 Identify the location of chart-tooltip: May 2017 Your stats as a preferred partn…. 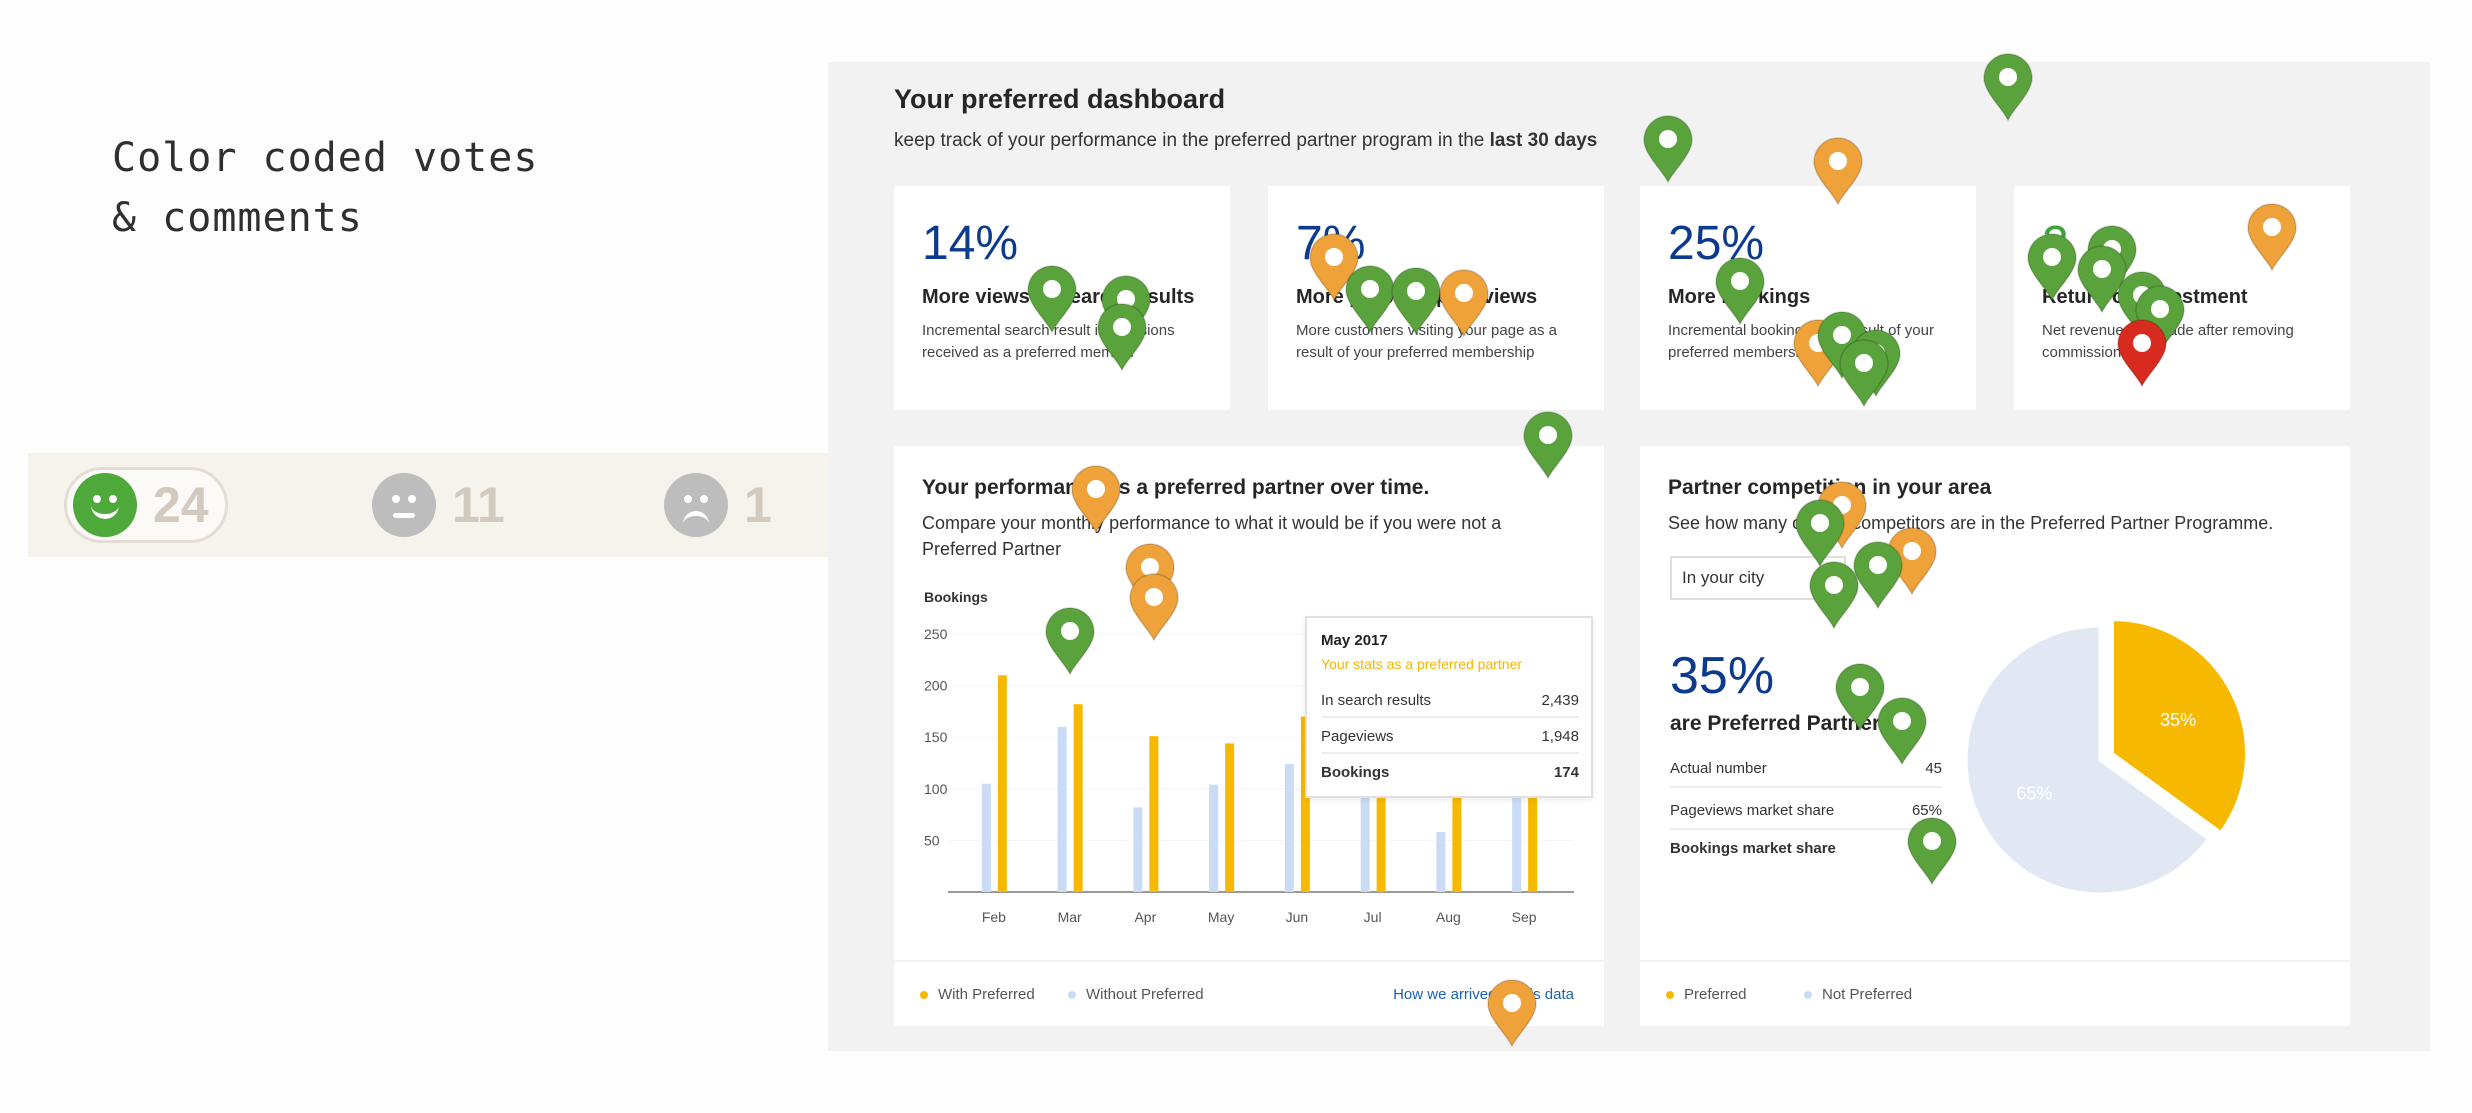
(1449, 707).